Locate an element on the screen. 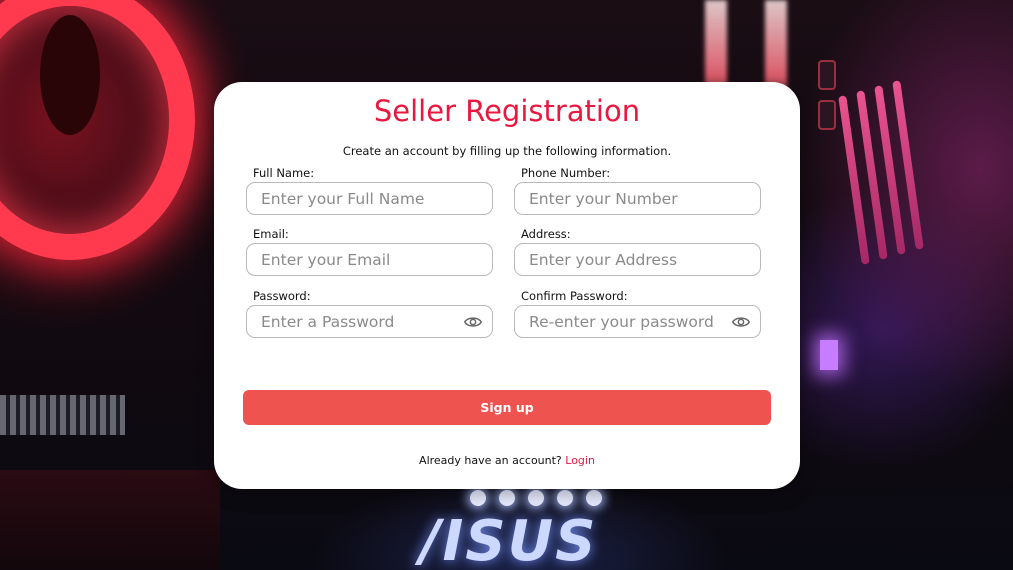 The image size is (1013, 570). full-name-field-group: Full Name: is located at coordinates (369, 190).